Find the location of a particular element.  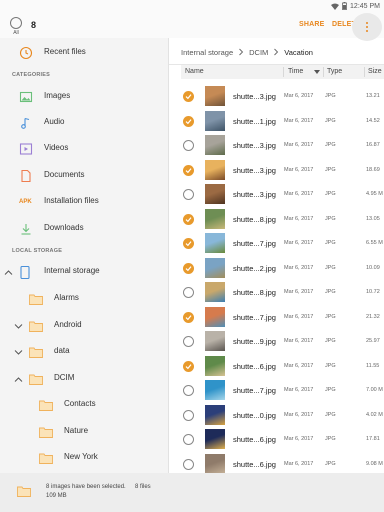

share-button: SHARE is located at coordinates (312, 24).